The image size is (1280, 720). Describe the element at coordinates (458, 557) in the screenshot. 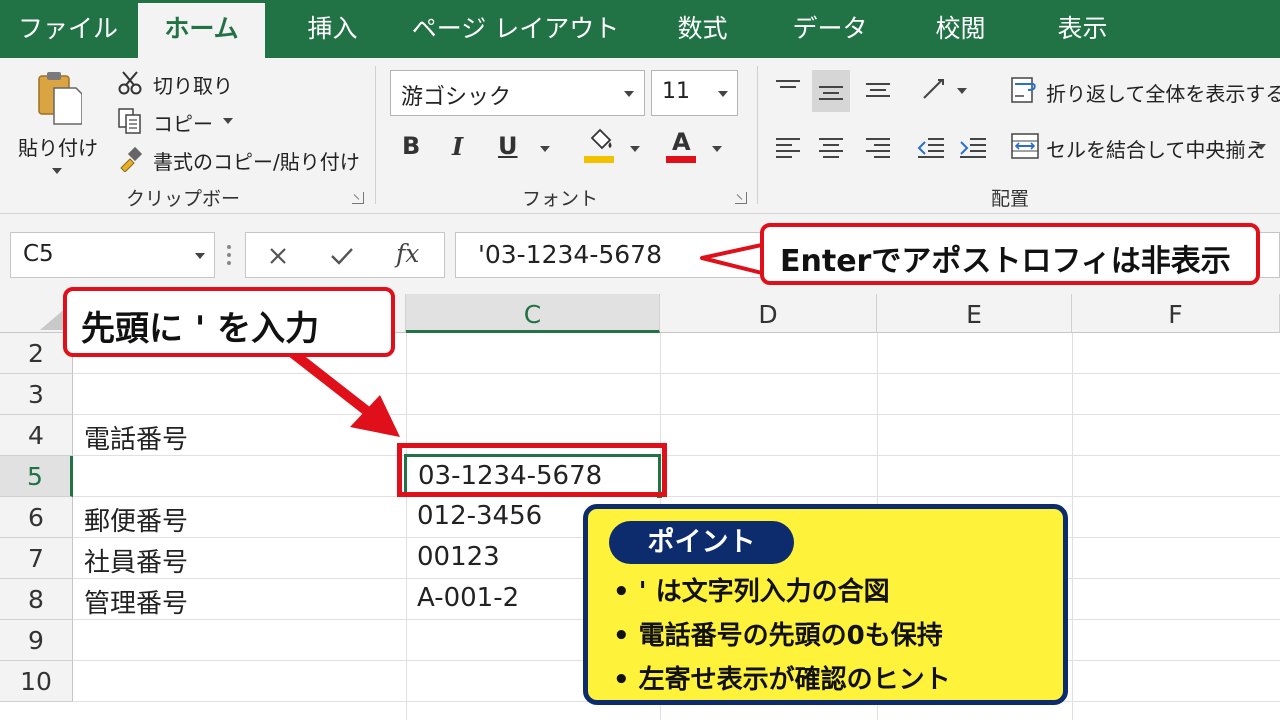

I see `cell-c7: 00123` at that location.